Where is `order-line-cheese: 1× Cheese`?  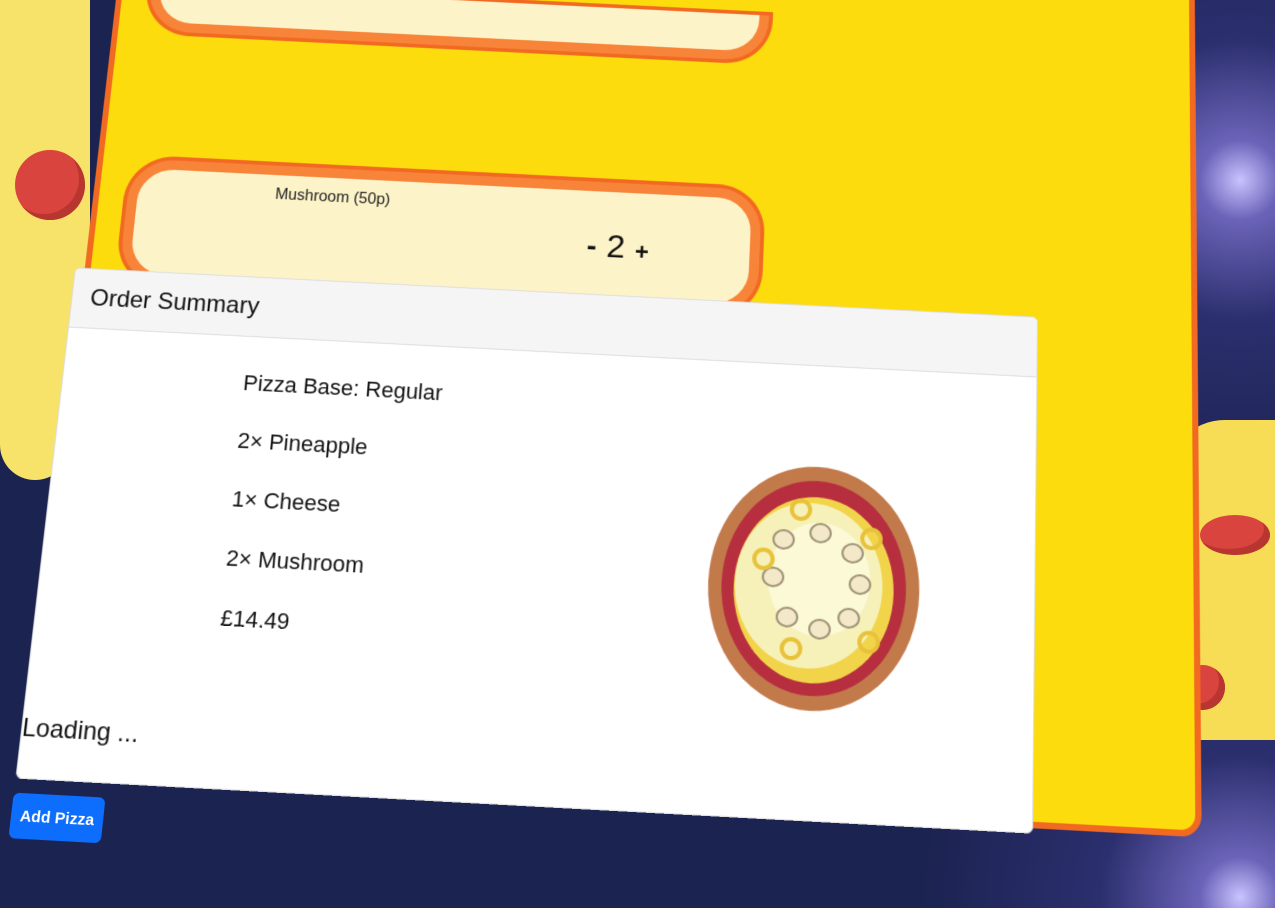
order-line-cheese: 1× Cheese is located at coordinates (286, 501).